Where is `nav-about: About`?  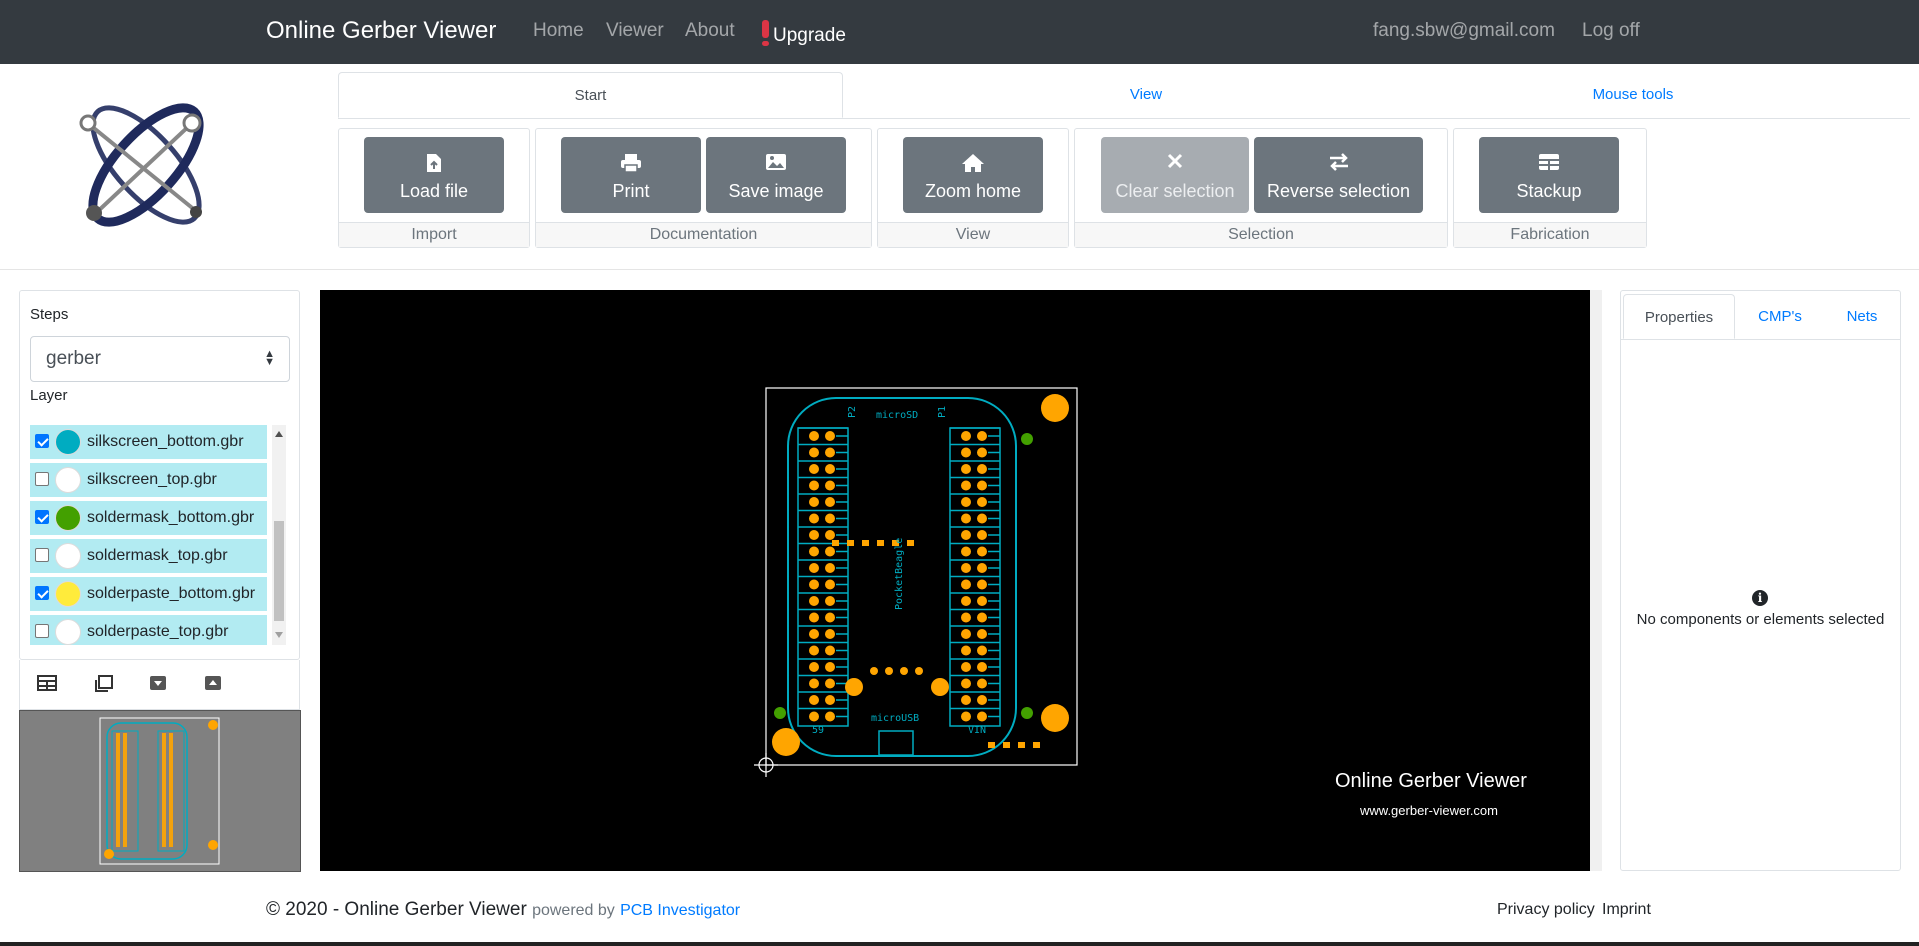 nav-about: About is located at coordinates (710, 31).